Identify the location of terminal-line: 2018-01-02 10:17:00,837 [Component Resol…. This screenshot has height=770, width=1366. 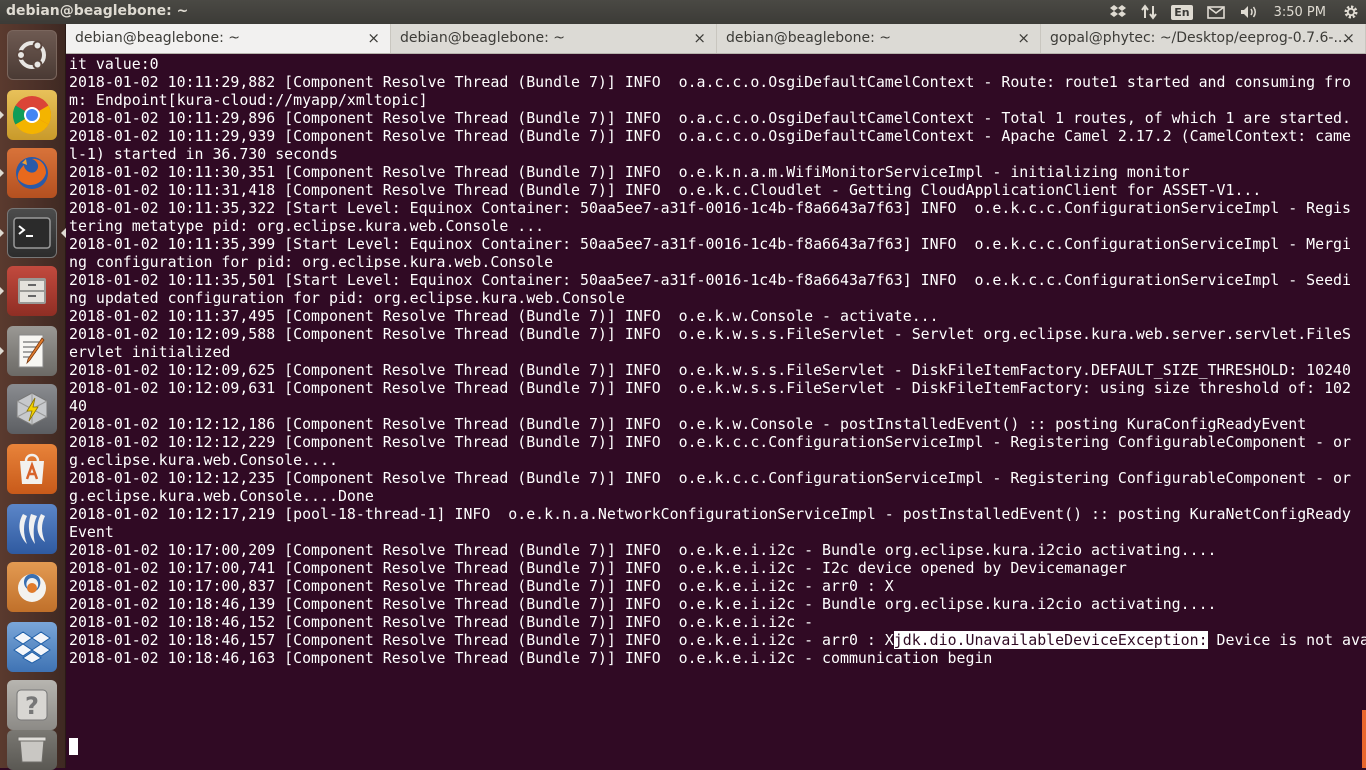
(717, 586).